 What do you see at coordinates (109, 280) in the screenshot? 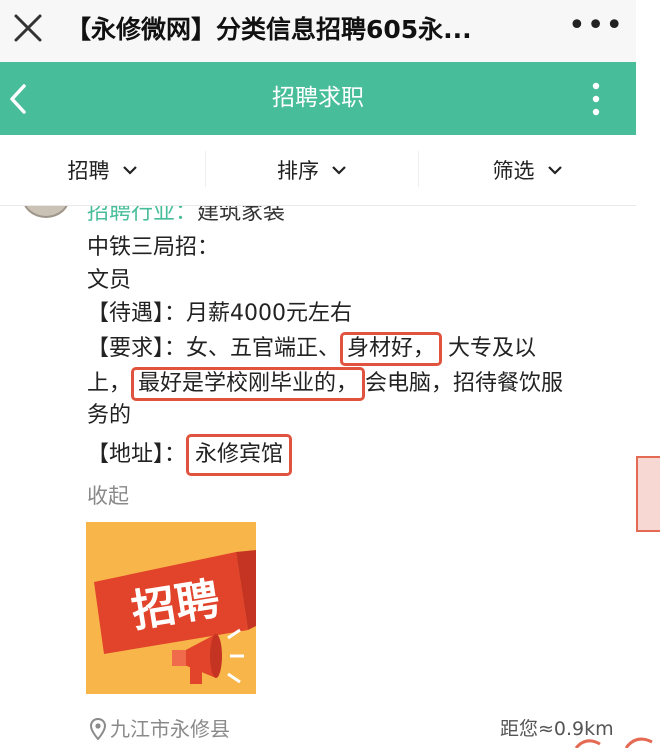
I see `position-line: 文员` at bounding box center [109, 280].